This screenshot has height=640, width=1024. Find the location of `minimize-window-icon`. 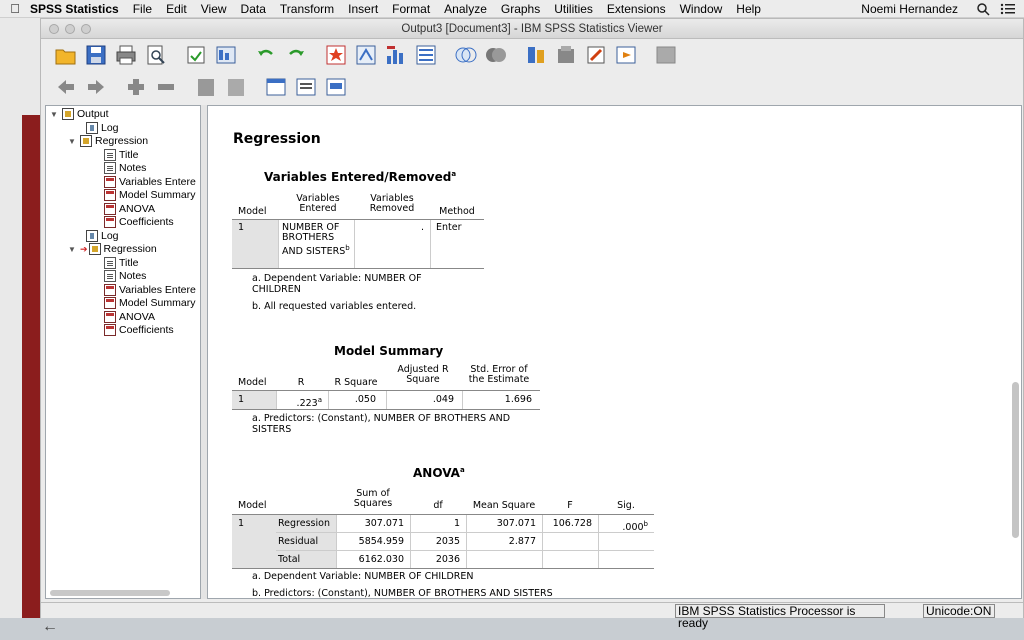

minimize-window-icon is located at coordinates (70, 29).